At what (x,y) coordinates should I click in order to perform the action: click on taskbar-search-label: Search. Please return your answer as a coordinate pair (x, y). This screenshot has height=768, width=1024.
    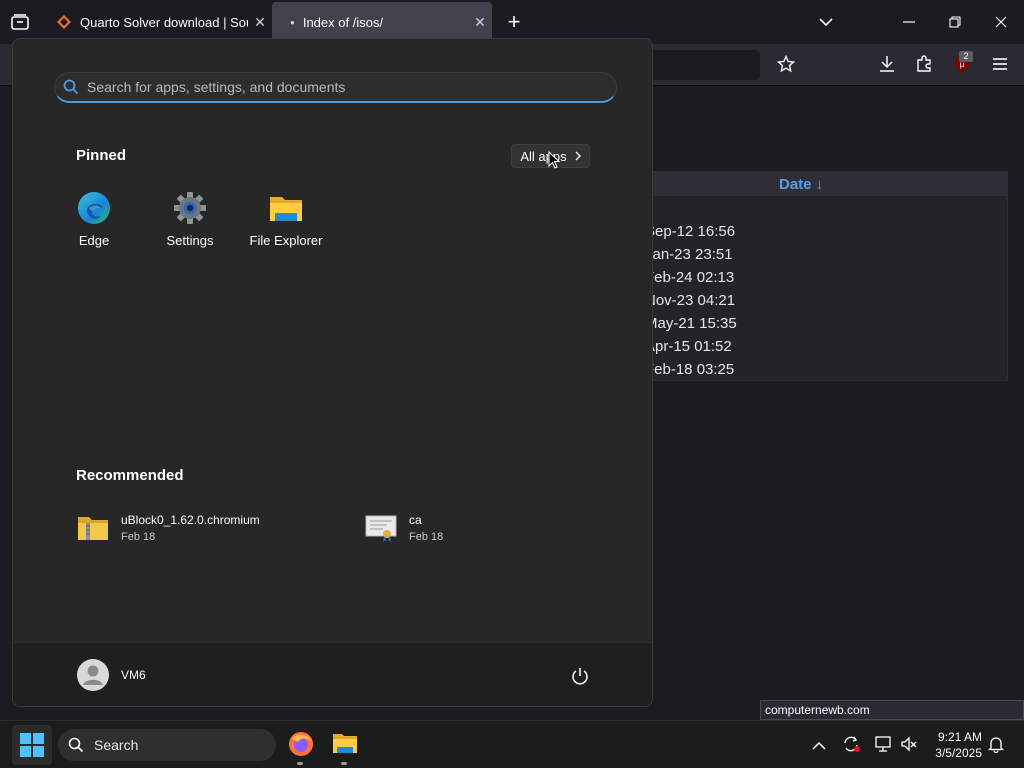
    Looking at the image, I should click on (116, 745).